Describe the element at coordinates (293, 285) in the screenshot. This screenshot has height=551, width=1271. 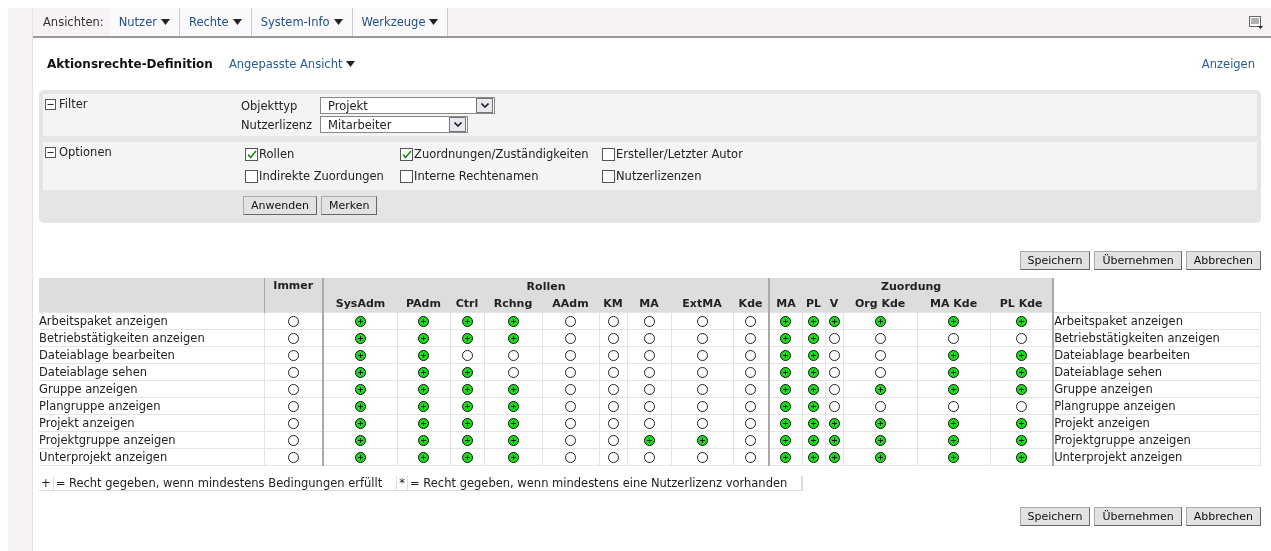
I see `column-header: Immer` at that location.